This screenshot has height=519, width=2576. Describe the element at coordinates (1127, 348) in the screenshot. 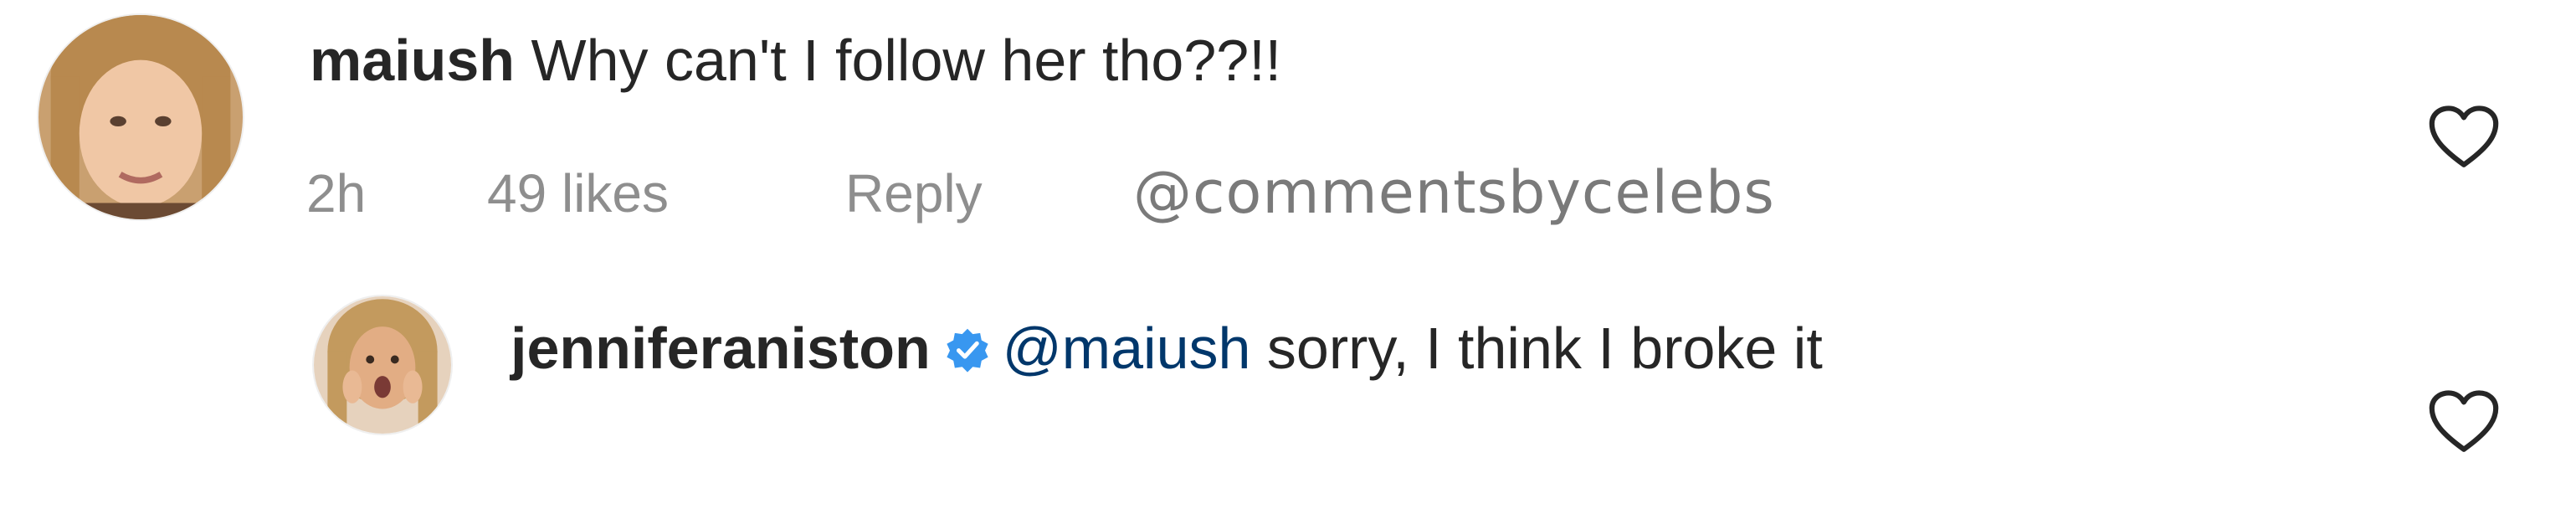

I see `mention-link: @maiush` at that location.